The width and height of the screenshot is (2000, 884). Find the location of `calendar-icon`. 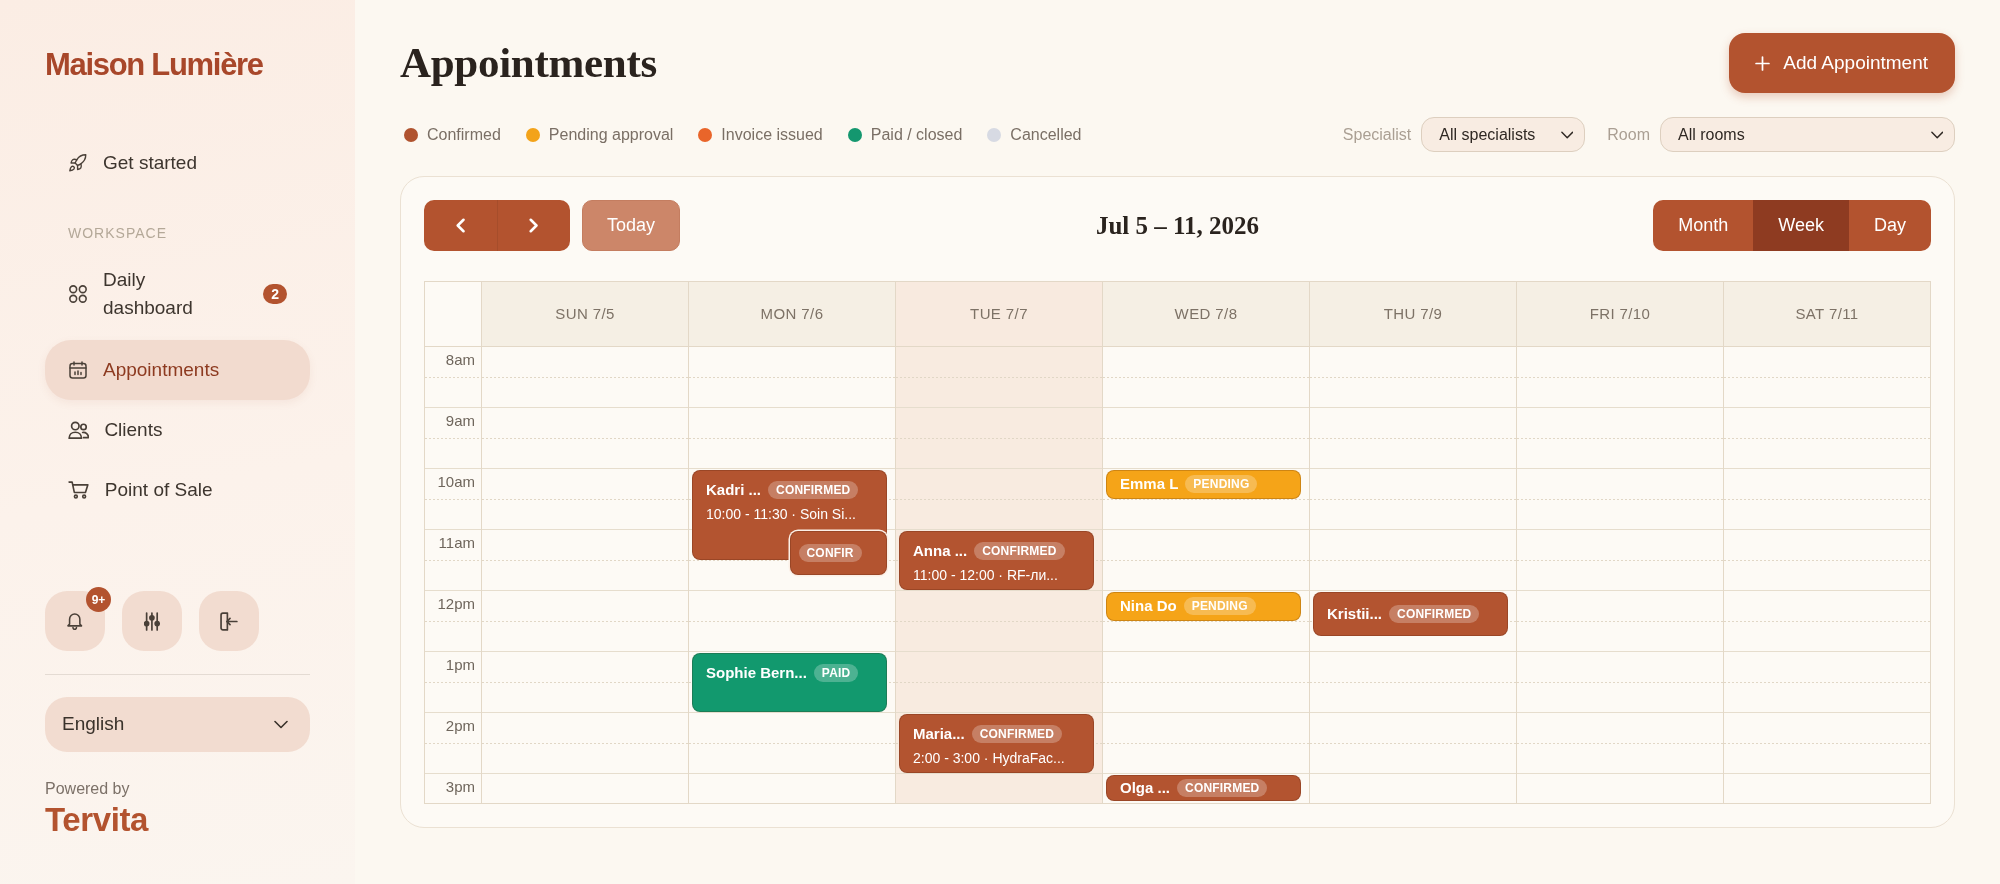

calendar-icon is located at coordinates (78, 370).